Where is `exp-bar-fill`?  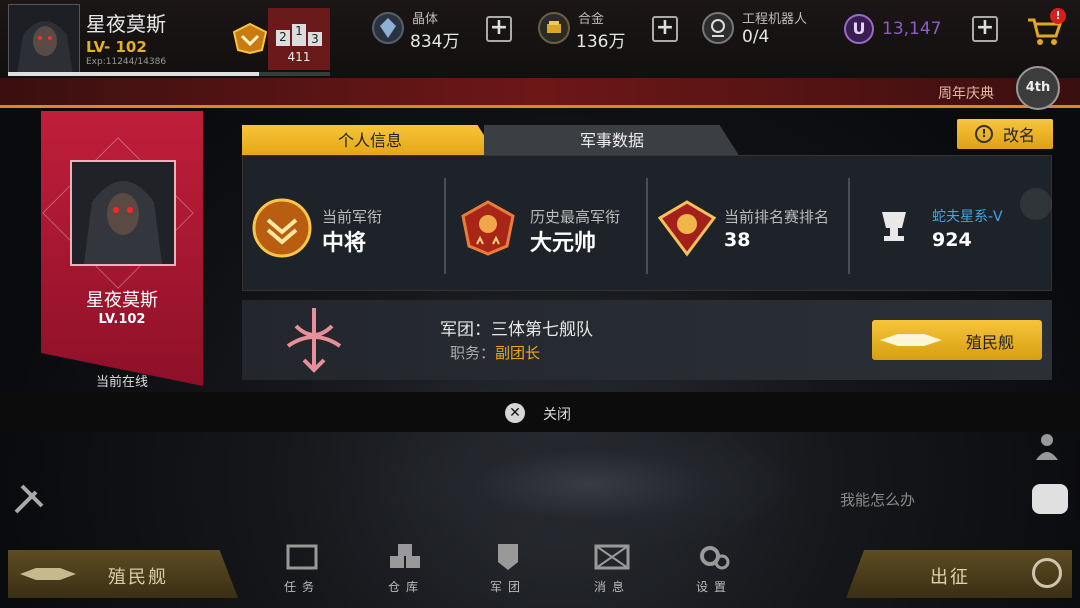
exp-bar-fill is located at coordinates (134, 74).